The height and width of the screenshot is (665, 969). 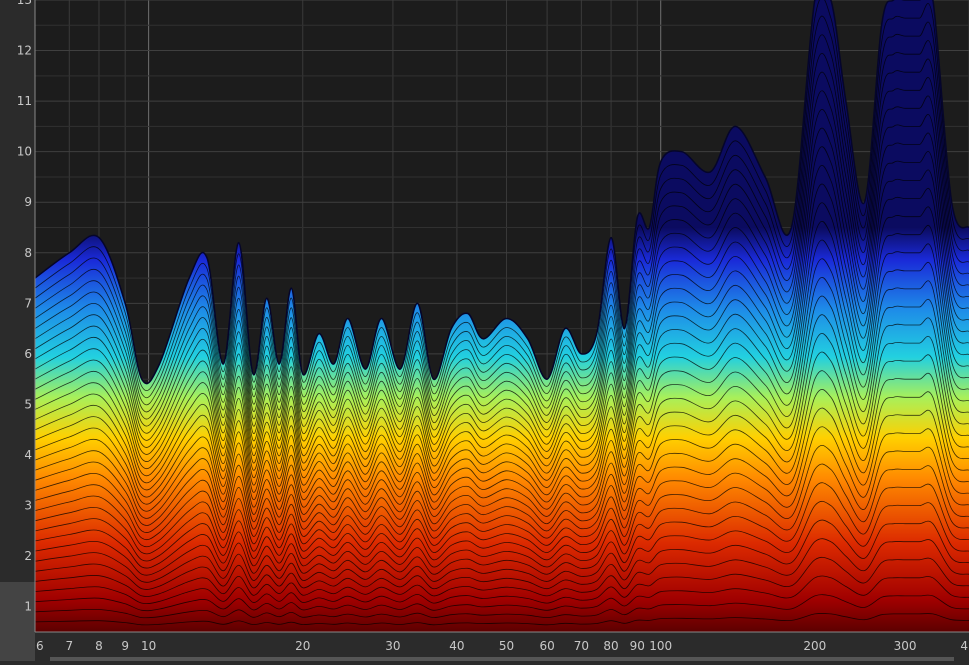 What do you see at coordinates (28, 404) in the screenshot?
I see `y-tick-label: 5` at bounding box center [28, 404].